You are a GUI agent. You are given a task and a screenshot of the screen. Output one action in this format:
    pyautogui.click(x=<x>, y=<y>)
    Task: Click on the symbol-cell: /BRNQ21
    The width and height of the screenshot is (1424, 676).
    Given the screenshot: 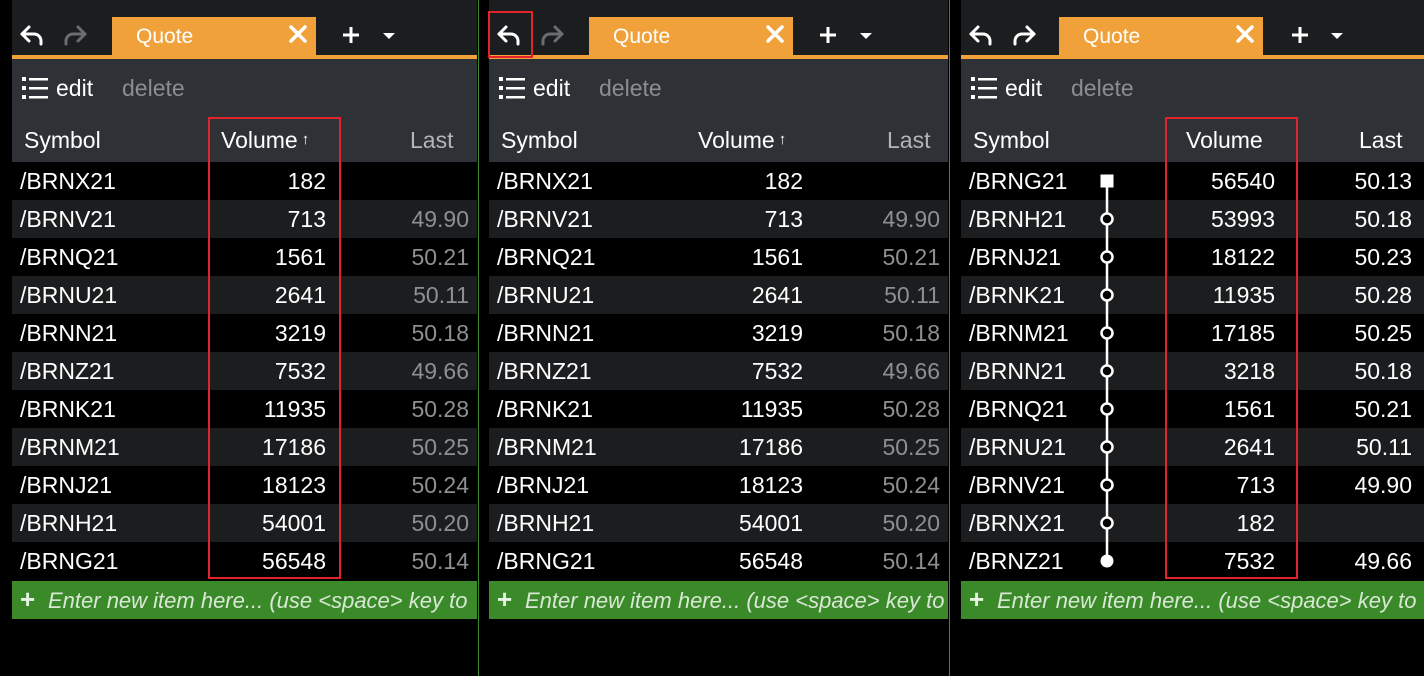 What is the action you would take?
    pyautogui.click(x=69, y=257)
    